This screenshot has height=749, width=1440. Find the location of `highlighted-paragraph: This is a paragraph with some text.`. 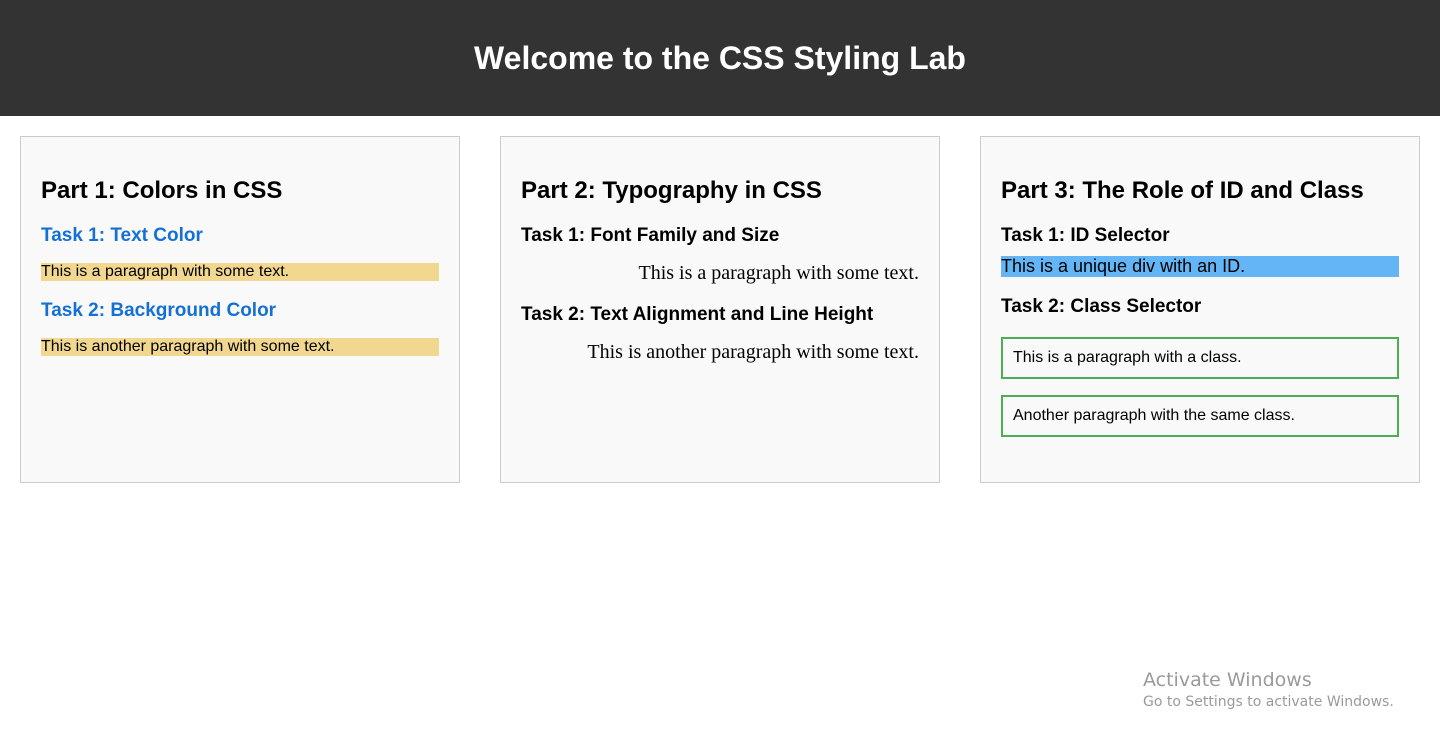

highlighted-paragraph: This is a paragraph with some text. is located at coordinates (240, 272).